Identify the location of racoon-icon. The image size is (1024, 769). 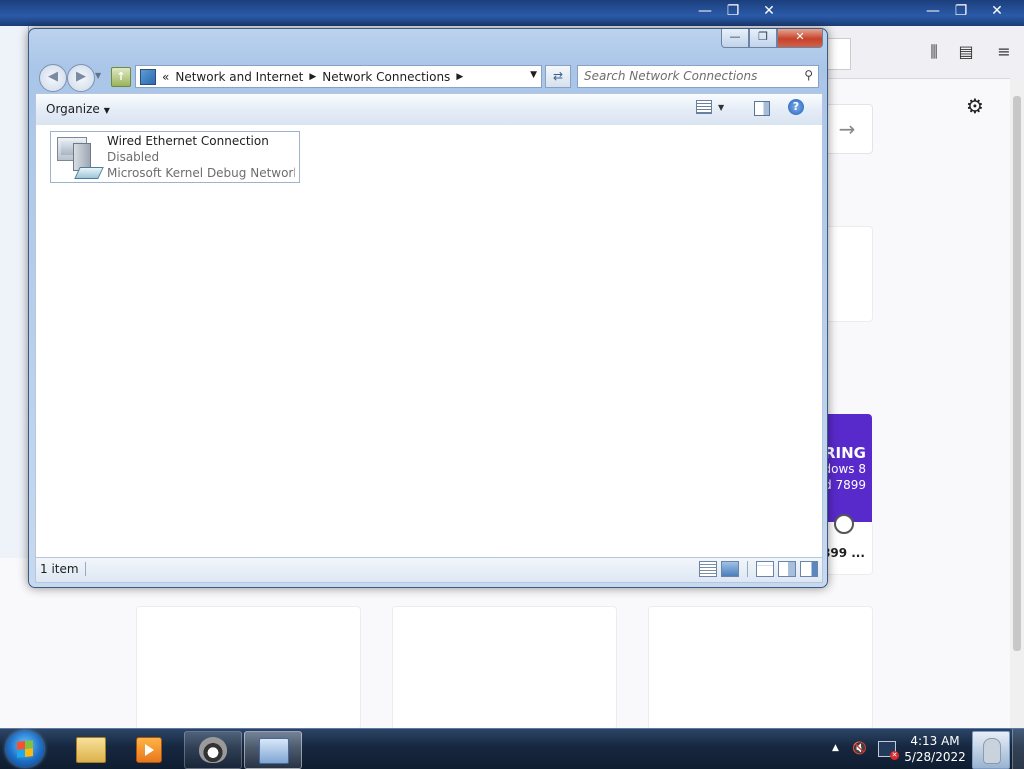
(213, 750).